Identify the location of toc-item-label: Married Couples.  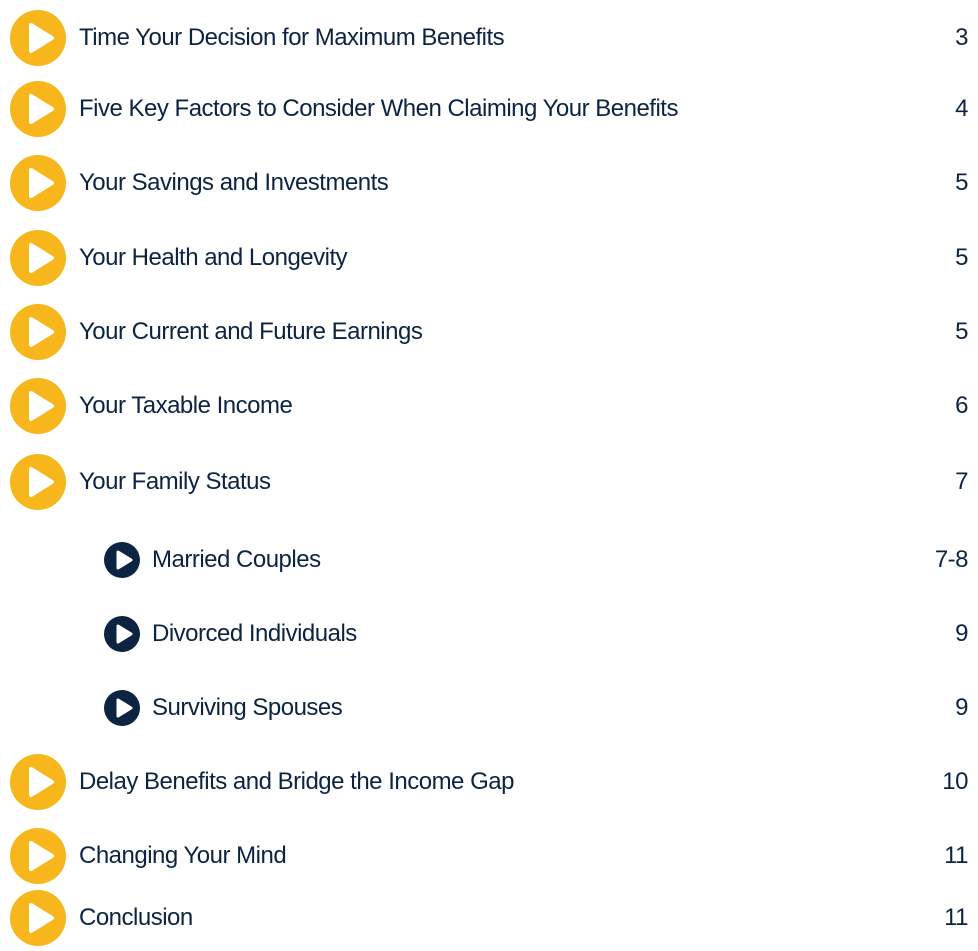
(236, 559).